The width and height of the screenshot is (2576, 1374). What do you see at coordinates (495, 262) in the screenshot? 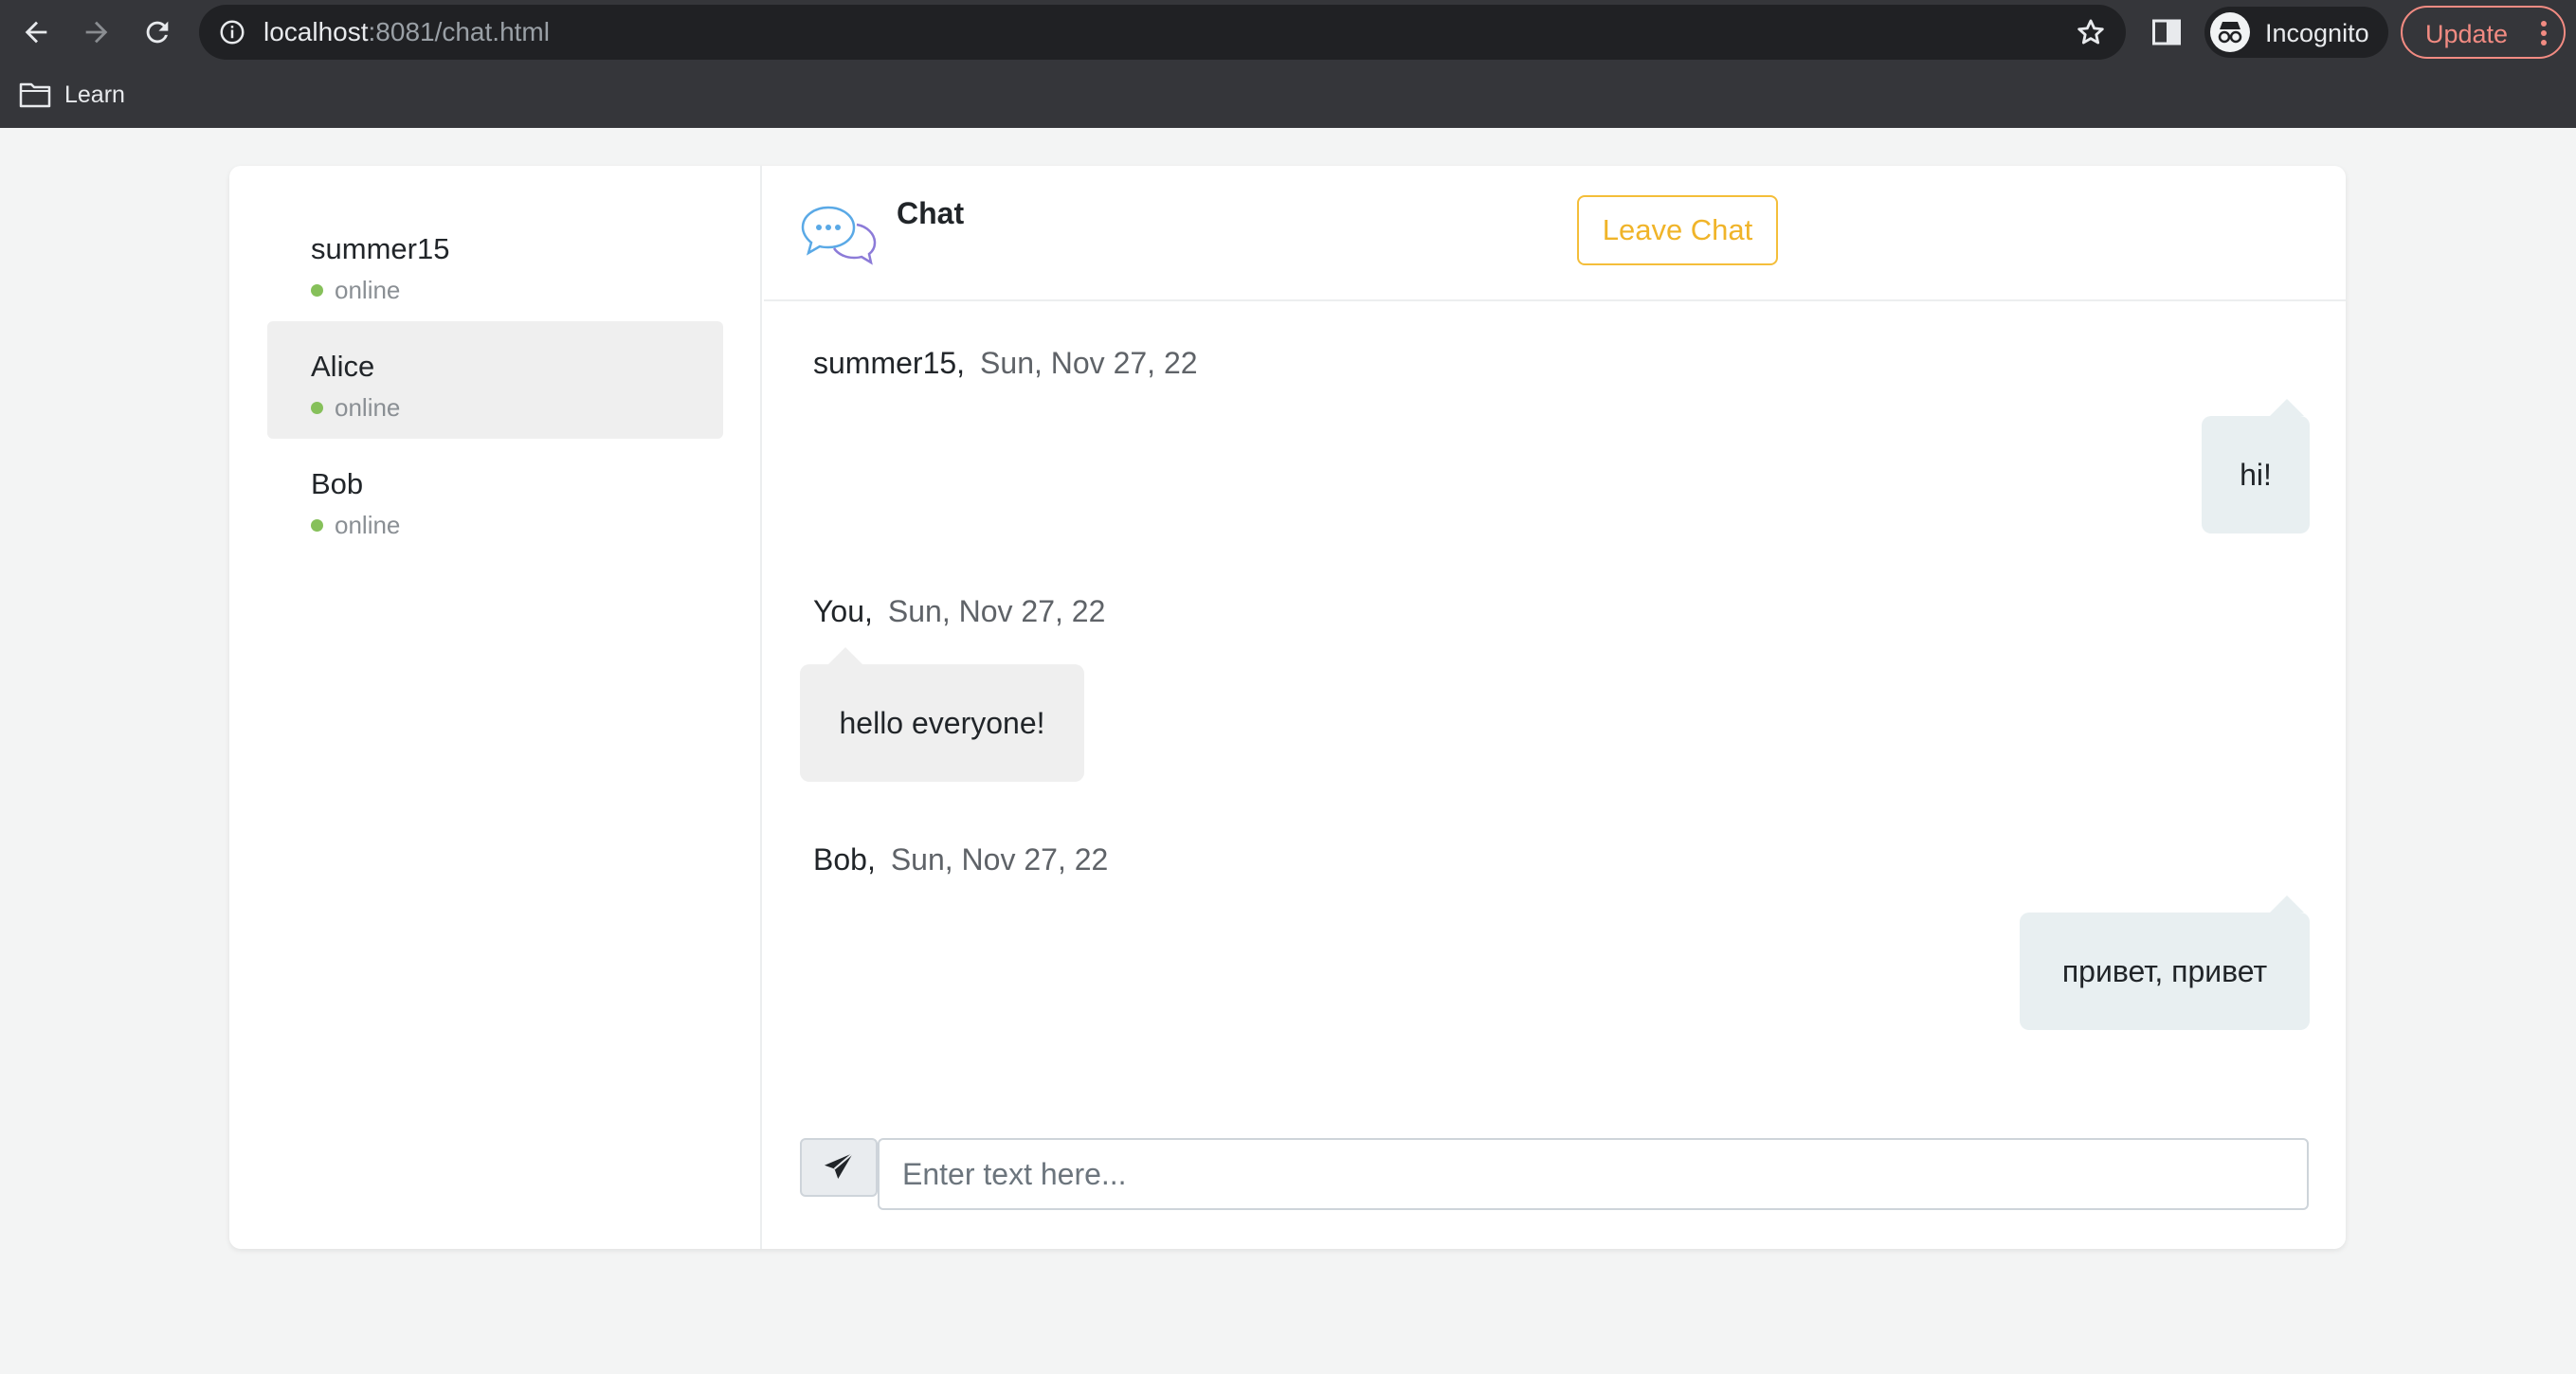
I see `user-item-summer15: summer15 online` at bounding box center [495, 262].